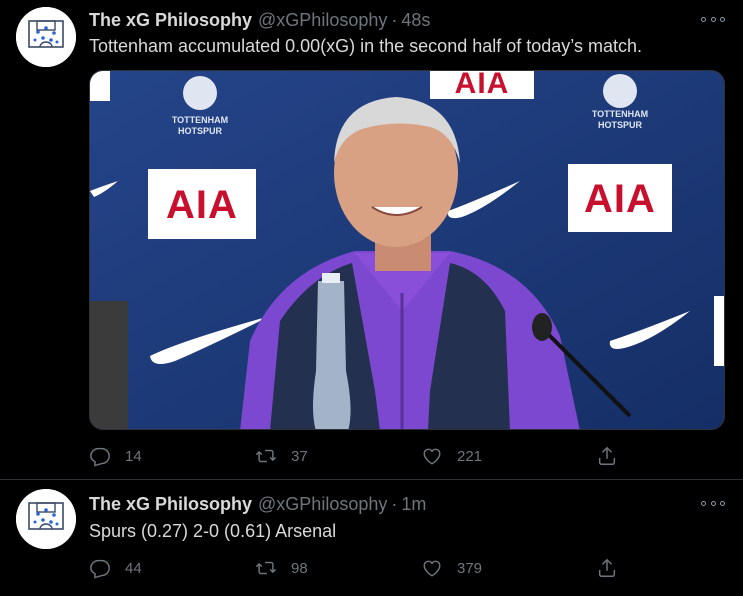 The height and width of the screenshot is (596, 743). What do you see at coordinates (470, 568) in the screenshot?
I see `like-count: 379` at bounding box center [470, 568].